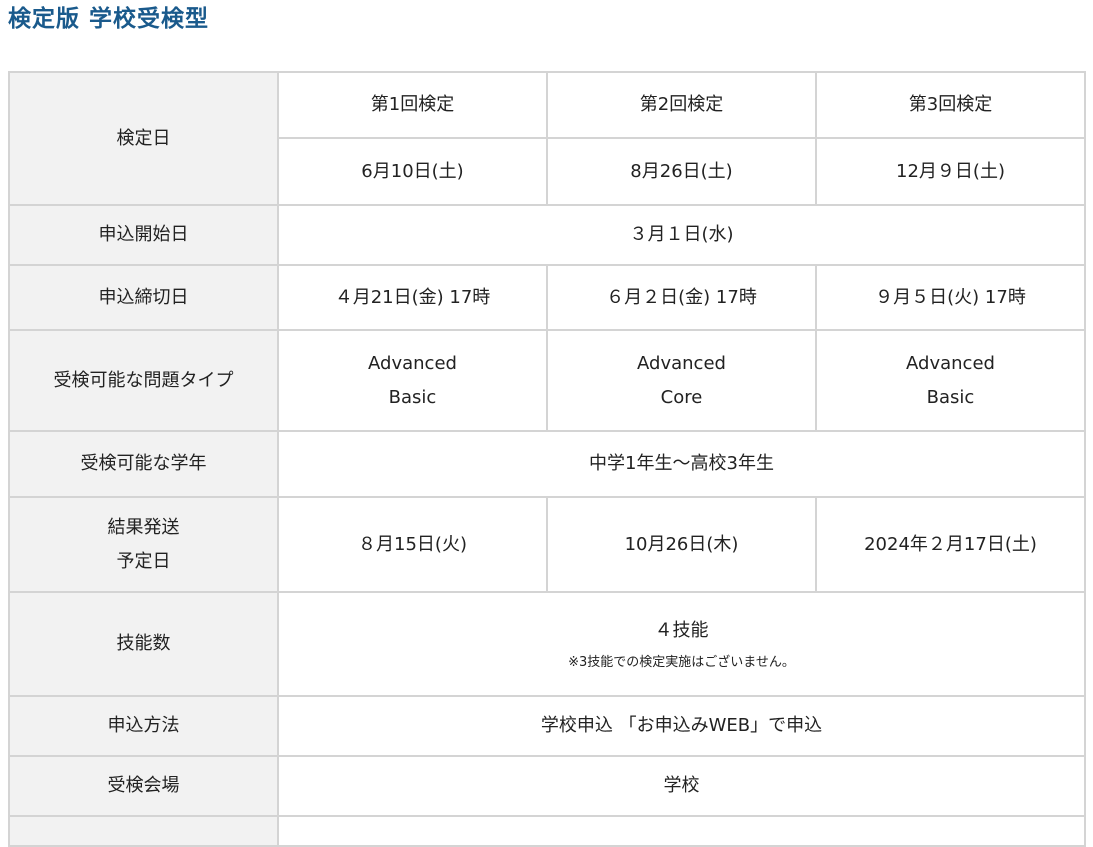 The image size is (1093, 847). I want to click on exam-date-1: 6月10日(土), so click(412, 171).